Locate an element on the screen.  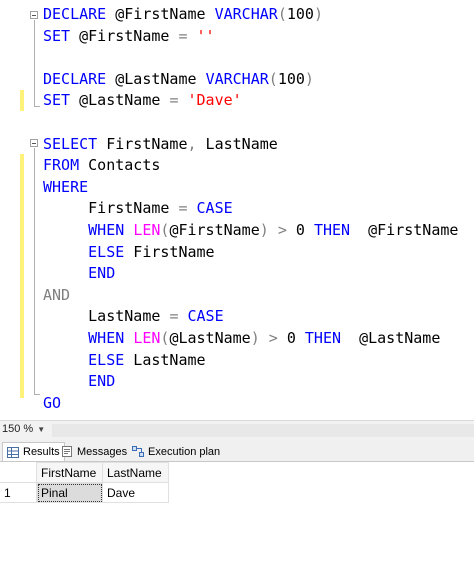
code-line: FROM Contacts is located at coordinates (101, 165).